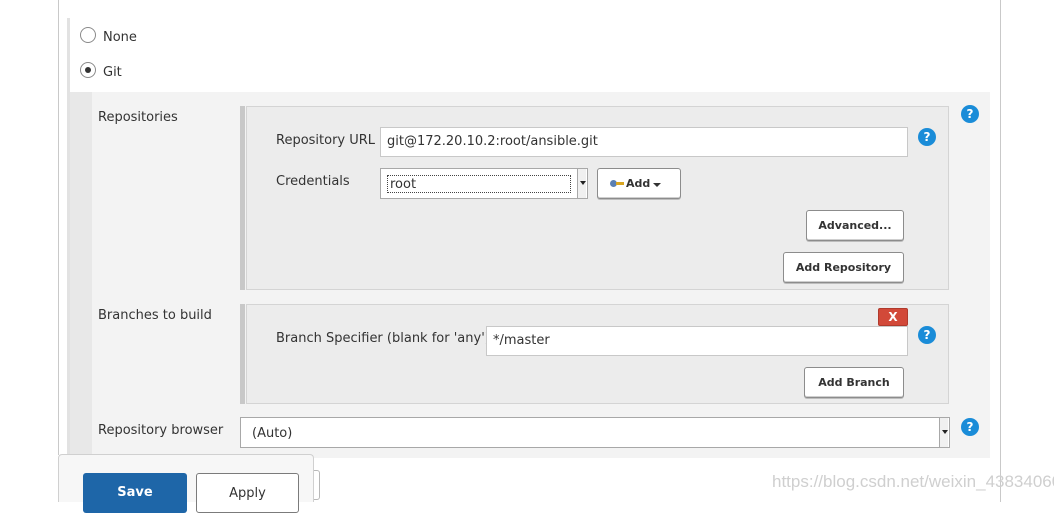 The width and height of the screenshot is (1054, 514). Describe the element at coordinates (326, 140) in the screenshot. I see `repository-url-label: Repository URL` at that location.